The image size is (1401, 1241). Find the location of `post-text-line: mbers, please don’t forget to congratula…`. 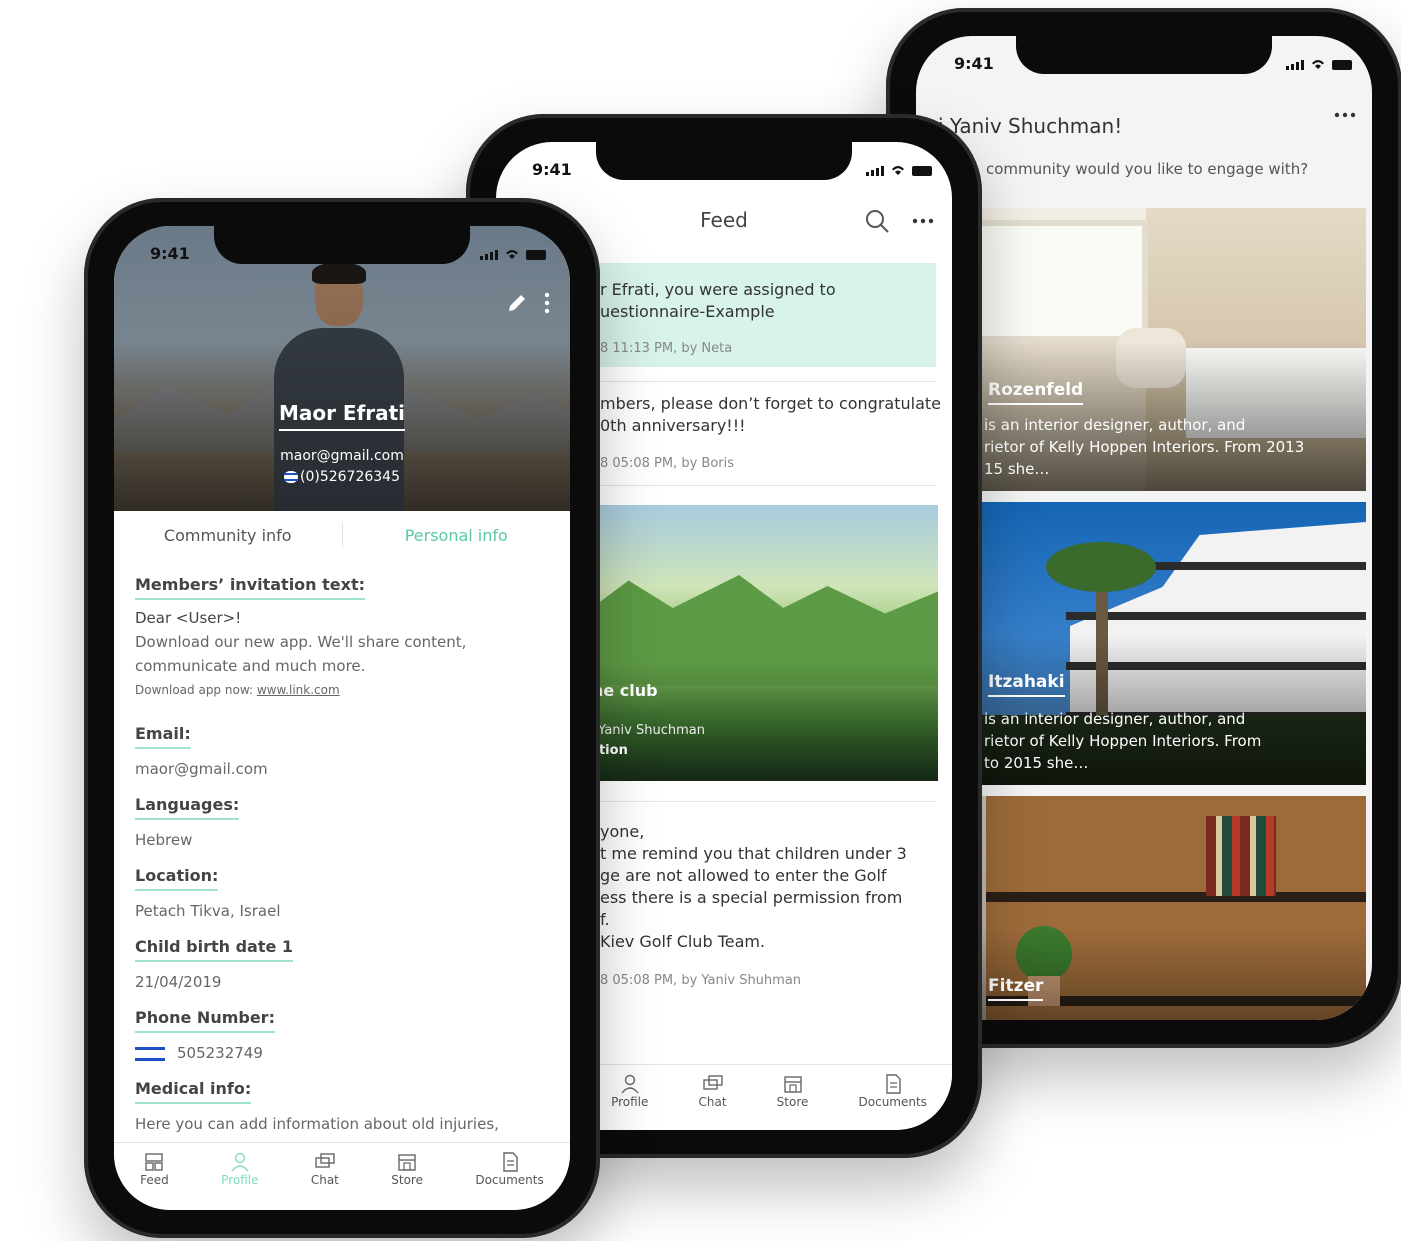

post-text-line: mbers, please don’t forget to congratula… is located at coordinates (770, 403).